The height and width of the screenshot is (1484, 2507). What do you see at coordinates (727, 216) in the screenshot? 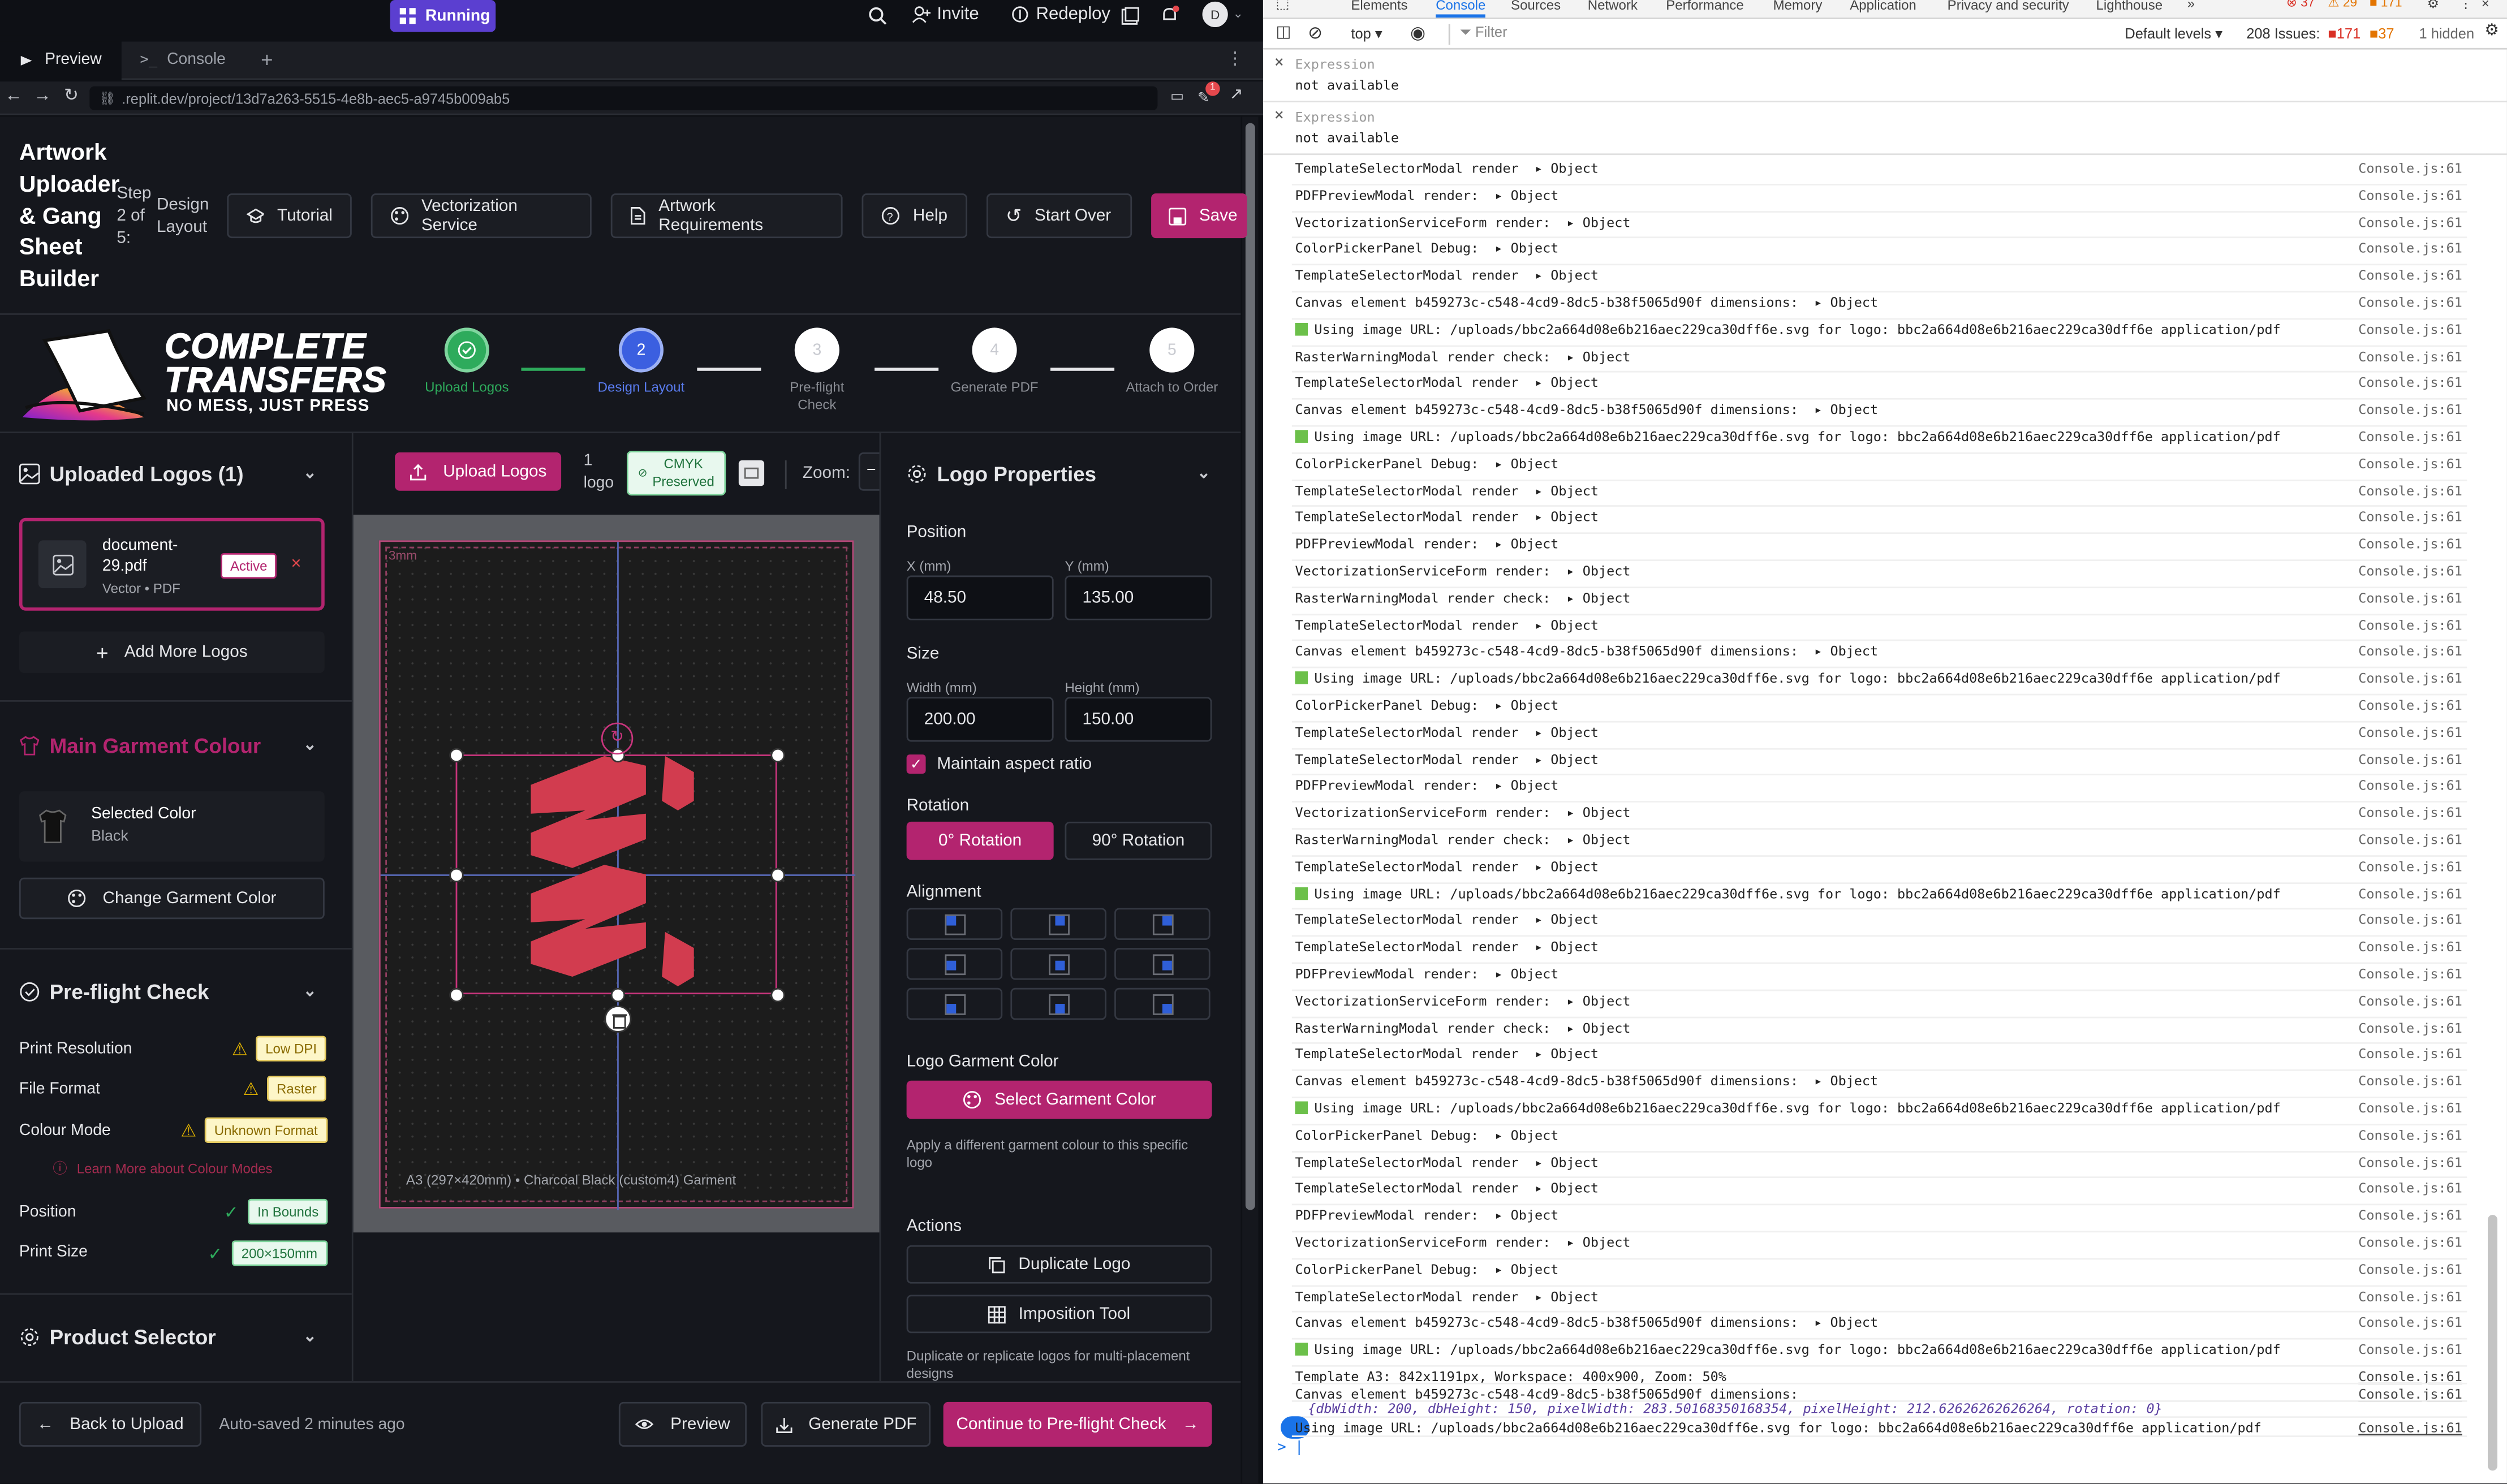
I see `artwork-requirements-button: Artwork Requirements` at bounding box center [727, 216].